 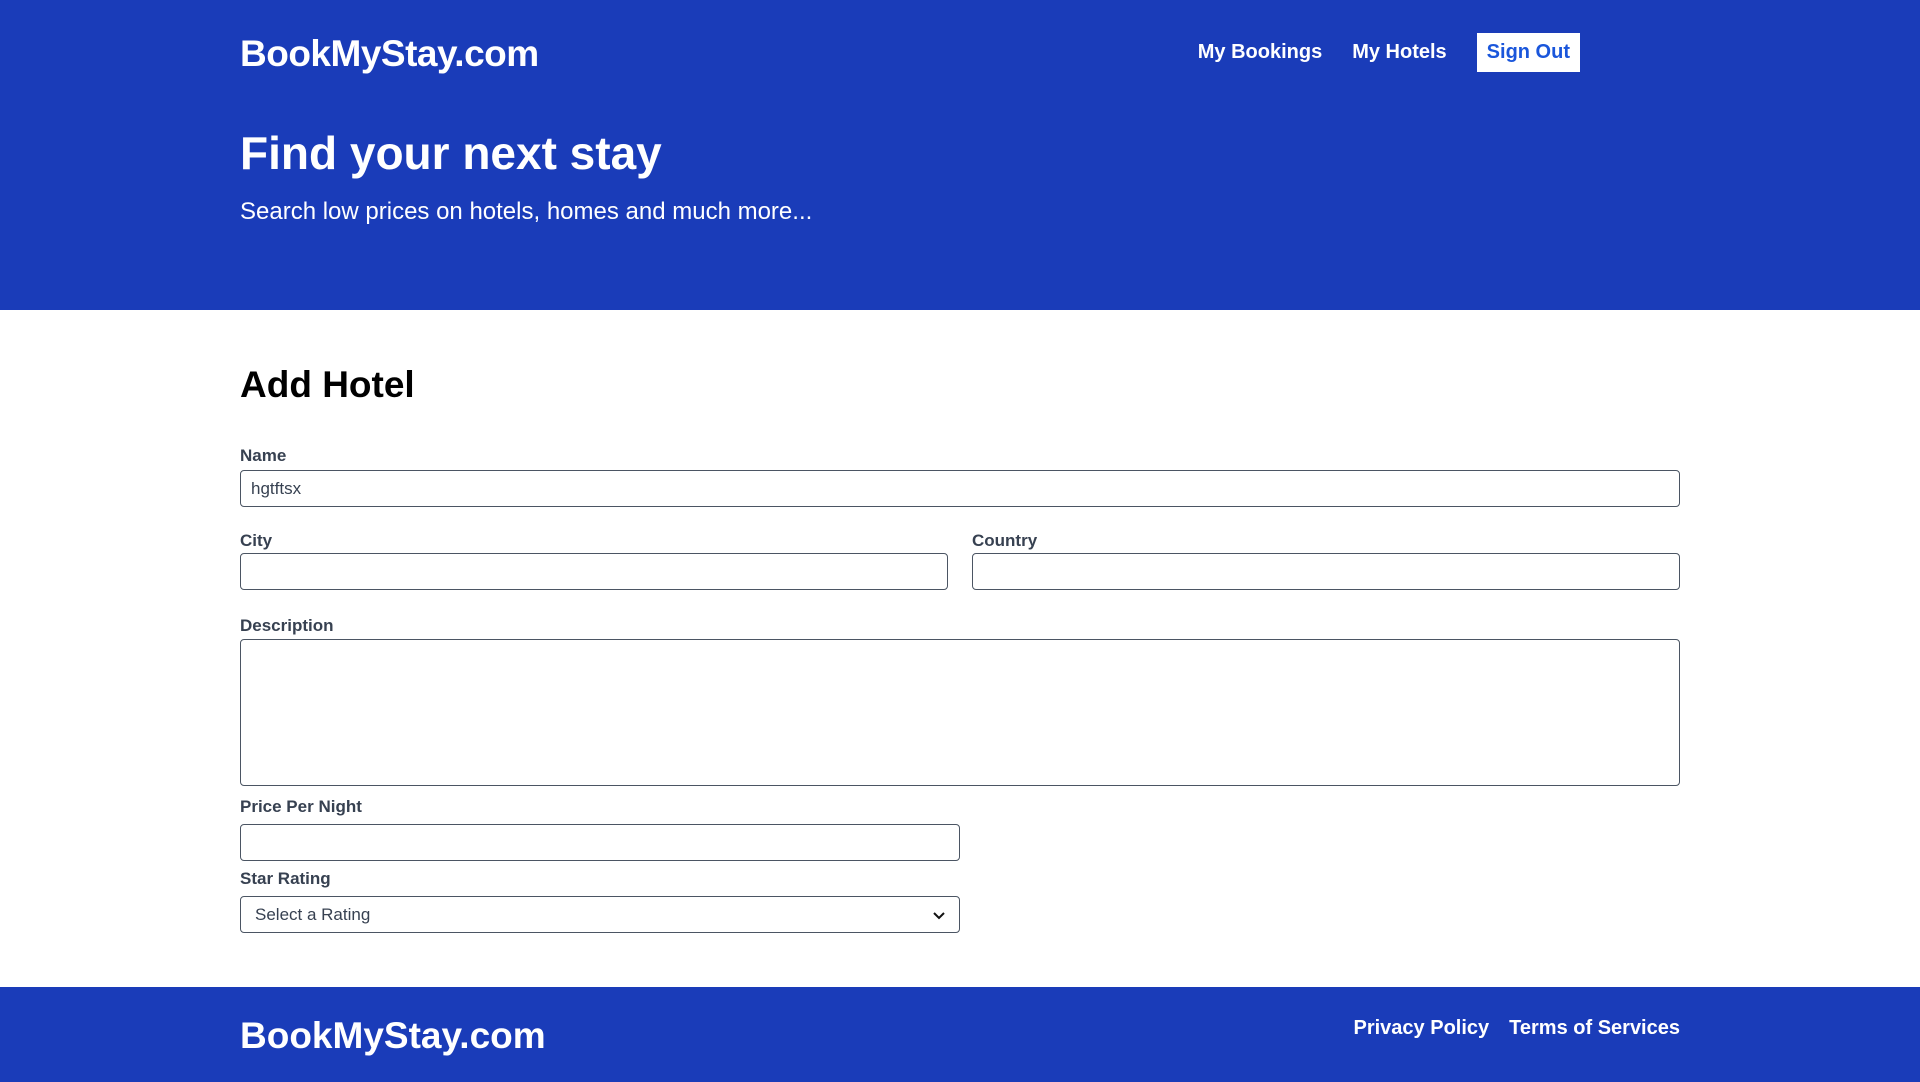 What do you see at coordinates (327, 384) in the screenshot?
I see `form-title: Add Hotel` at bounding box center [327, 384].